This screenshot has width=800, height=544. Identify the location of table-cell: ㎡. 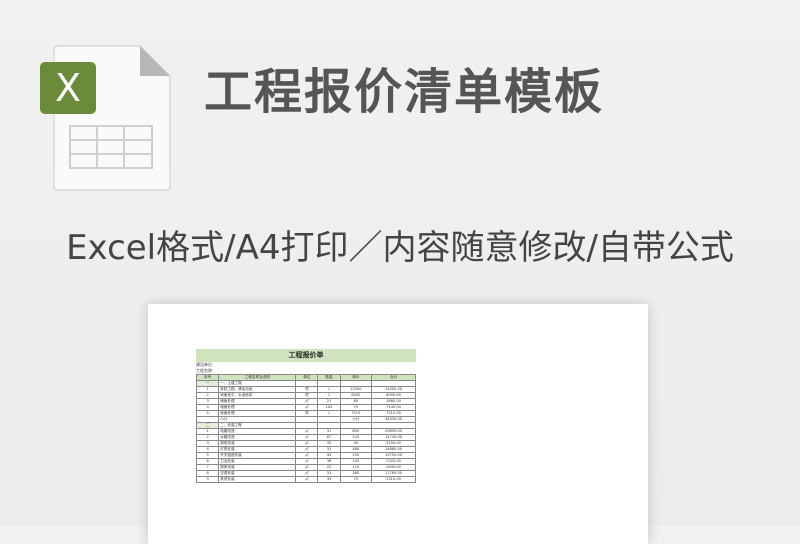
(307, 479).